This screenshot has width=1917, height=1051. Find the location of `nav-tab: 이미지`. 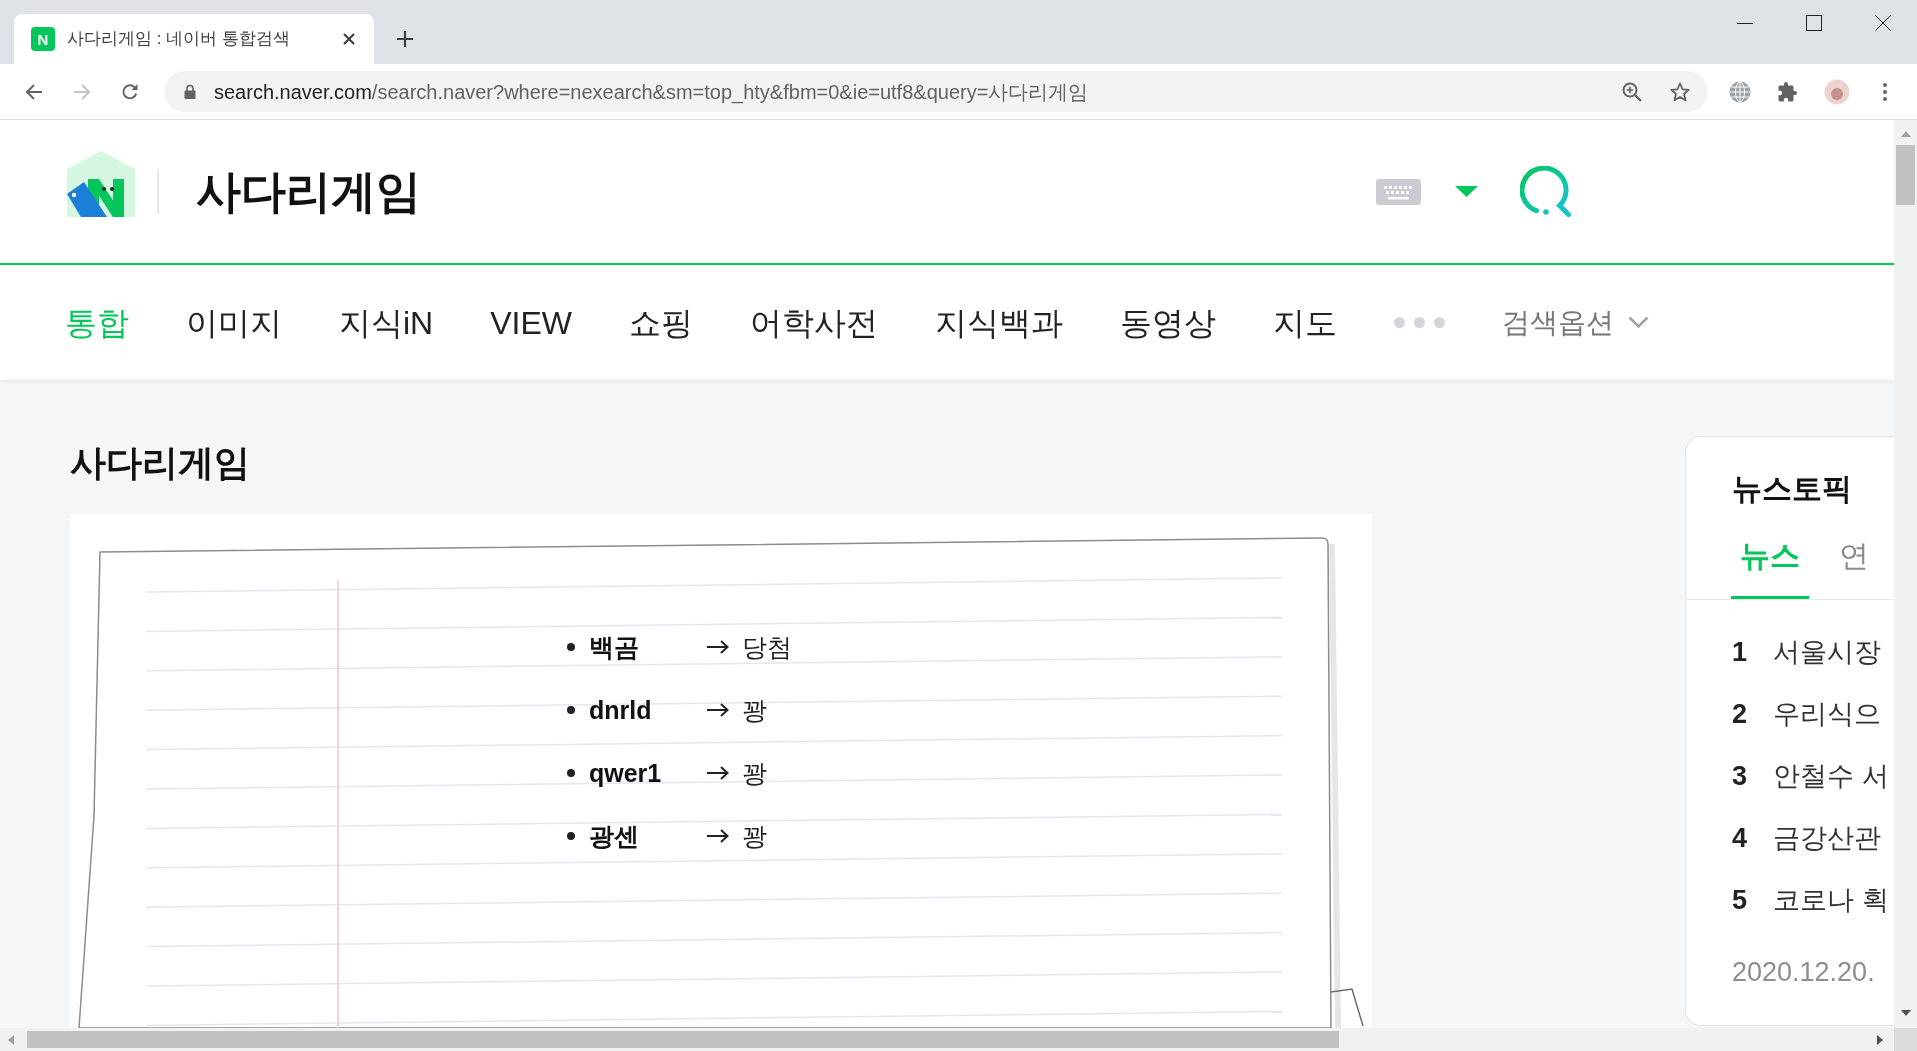

nav-tab: 이미지 is located at coordinates (234, 322).